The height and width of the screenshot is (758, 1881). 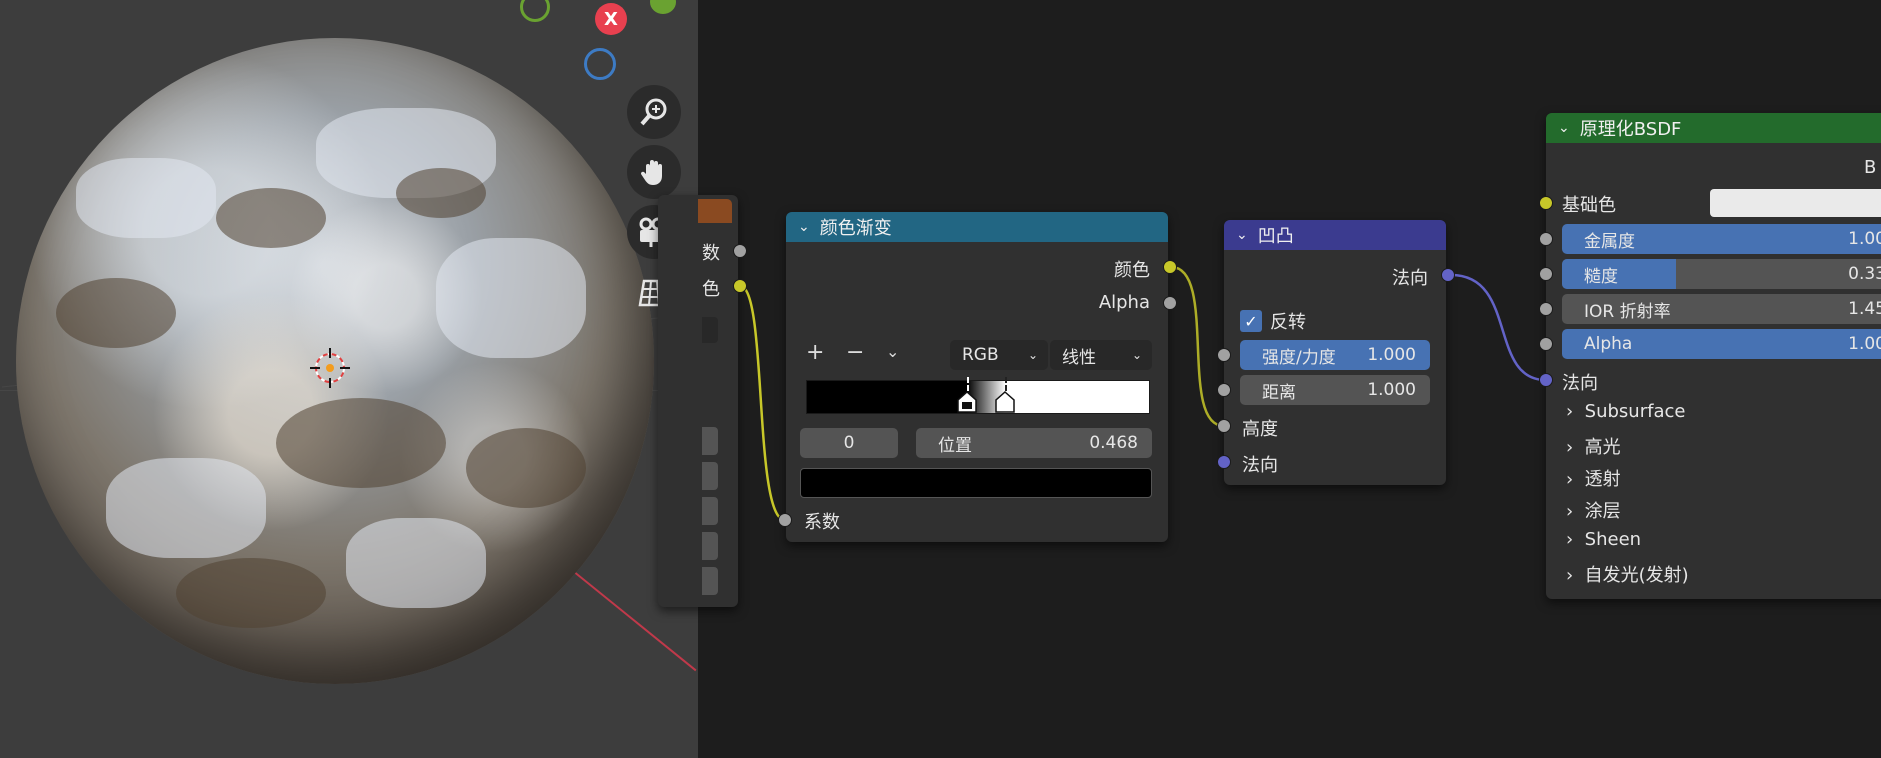 What do you see at coordinates (1260, 429) in the screenshot?
I see `height-input-label: 高度` at bounding box center [1260, 429].